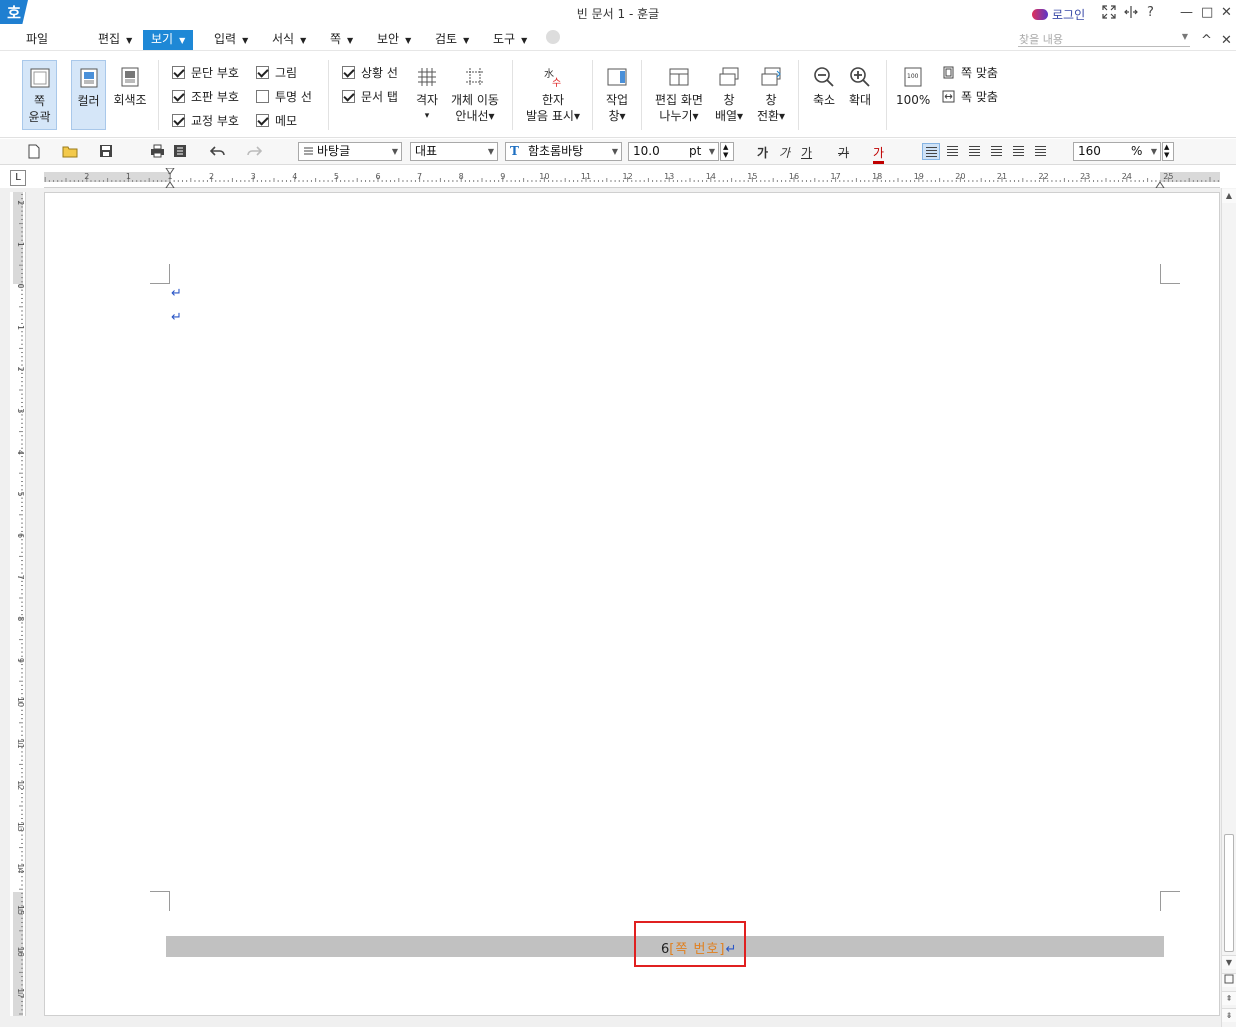 This screenshot has height=1027, width=1236. I want to click on menu-insert: 입력 ▼, so click(231, 40).